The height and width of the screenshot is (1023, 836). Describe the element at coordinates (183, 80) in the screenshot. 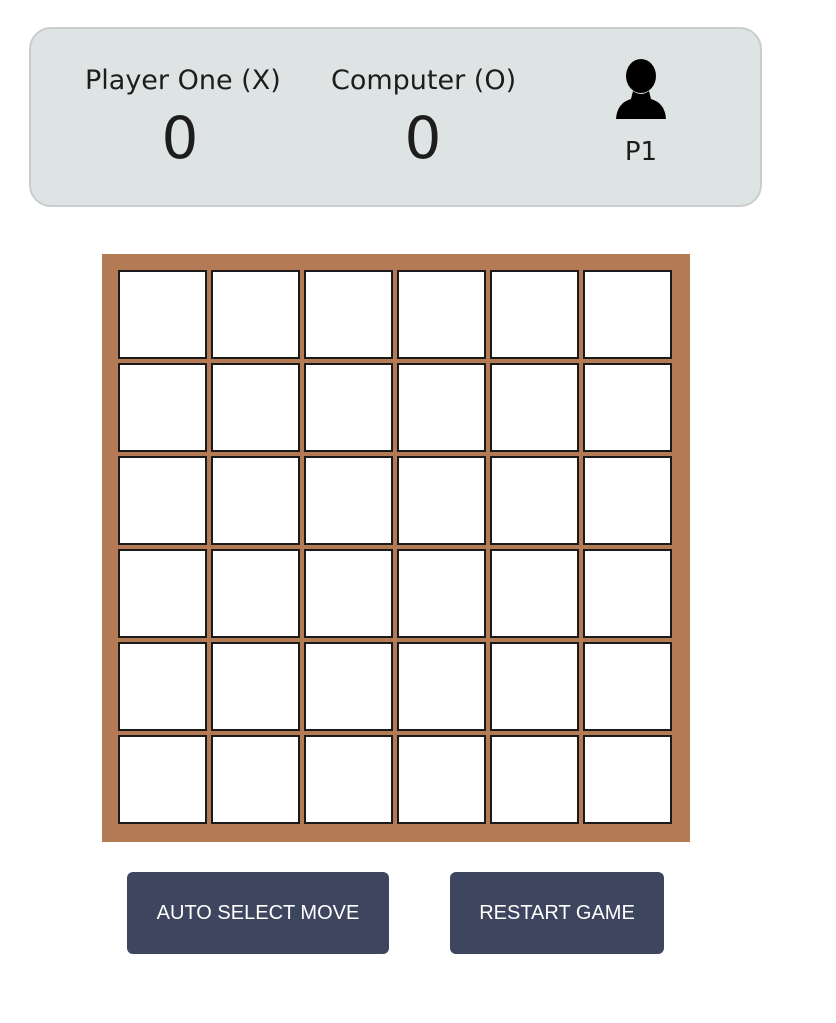

I see `player-one-name: Player One (X)` at that location.